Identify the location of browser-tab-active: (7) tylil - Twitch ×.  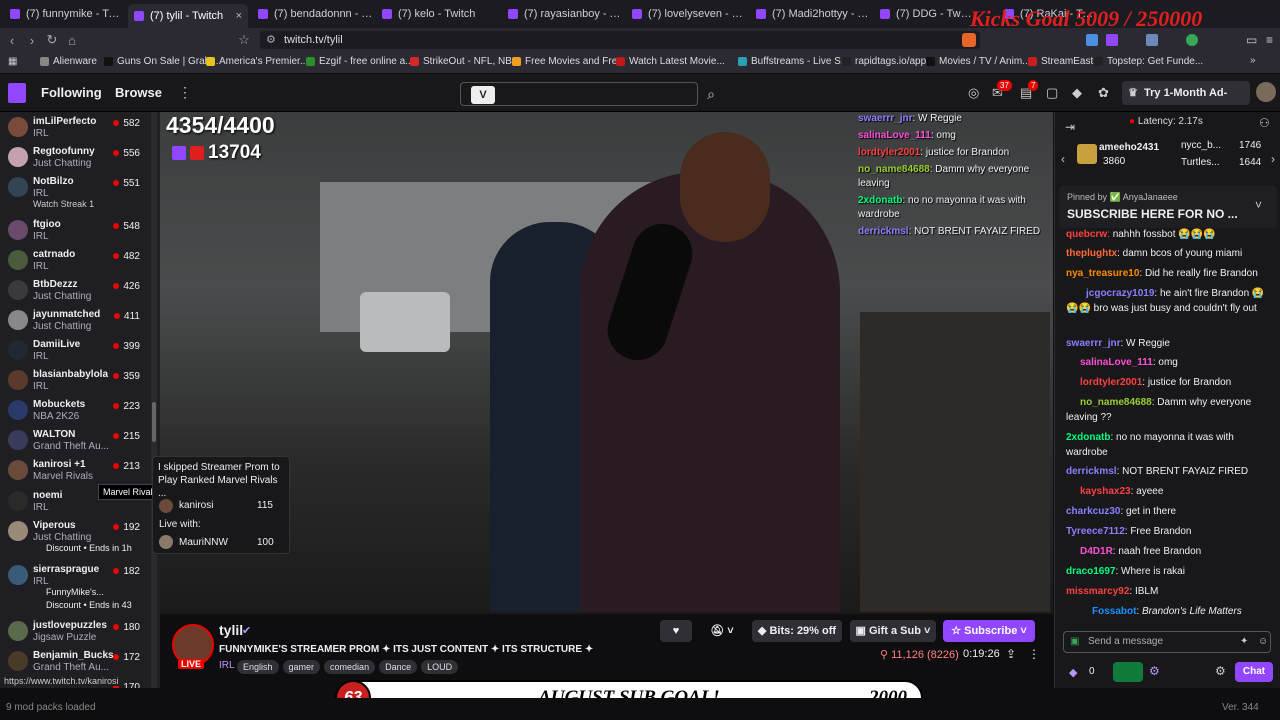
(188, 16).